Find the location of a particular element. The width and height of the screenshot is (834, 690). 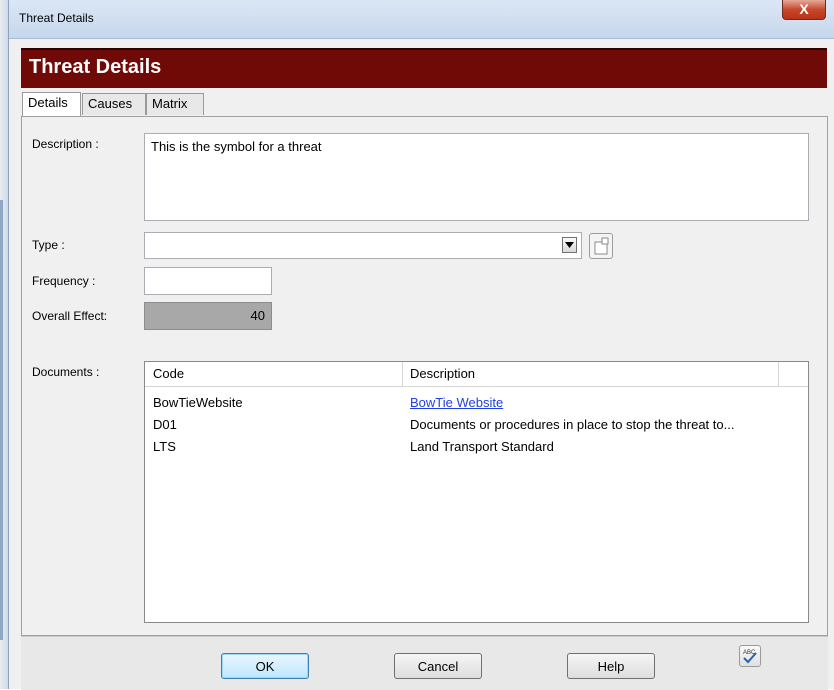

type-dropdown-button is located at coordinates (569, 245).